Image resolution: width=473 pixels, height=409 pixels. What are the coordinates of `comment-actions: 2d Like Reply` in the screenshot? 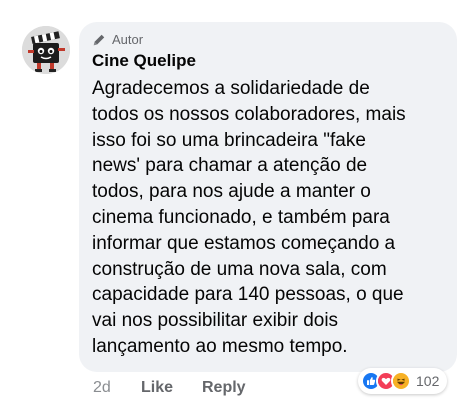 It's located at (169, 388).